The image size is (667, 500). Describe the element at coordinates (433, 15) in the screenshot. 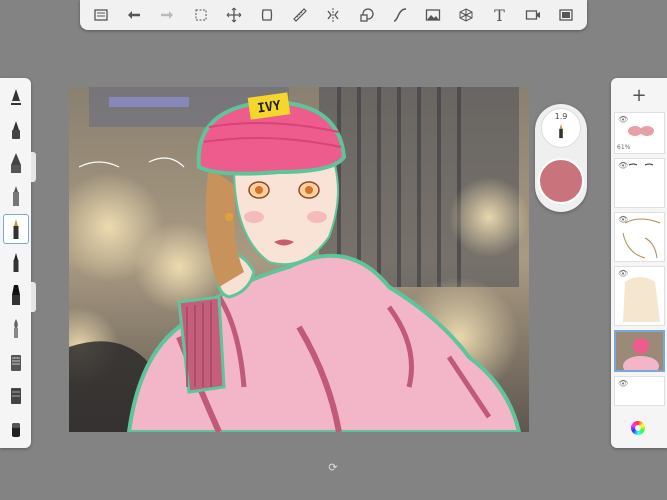

I see `image-icon` at that location.